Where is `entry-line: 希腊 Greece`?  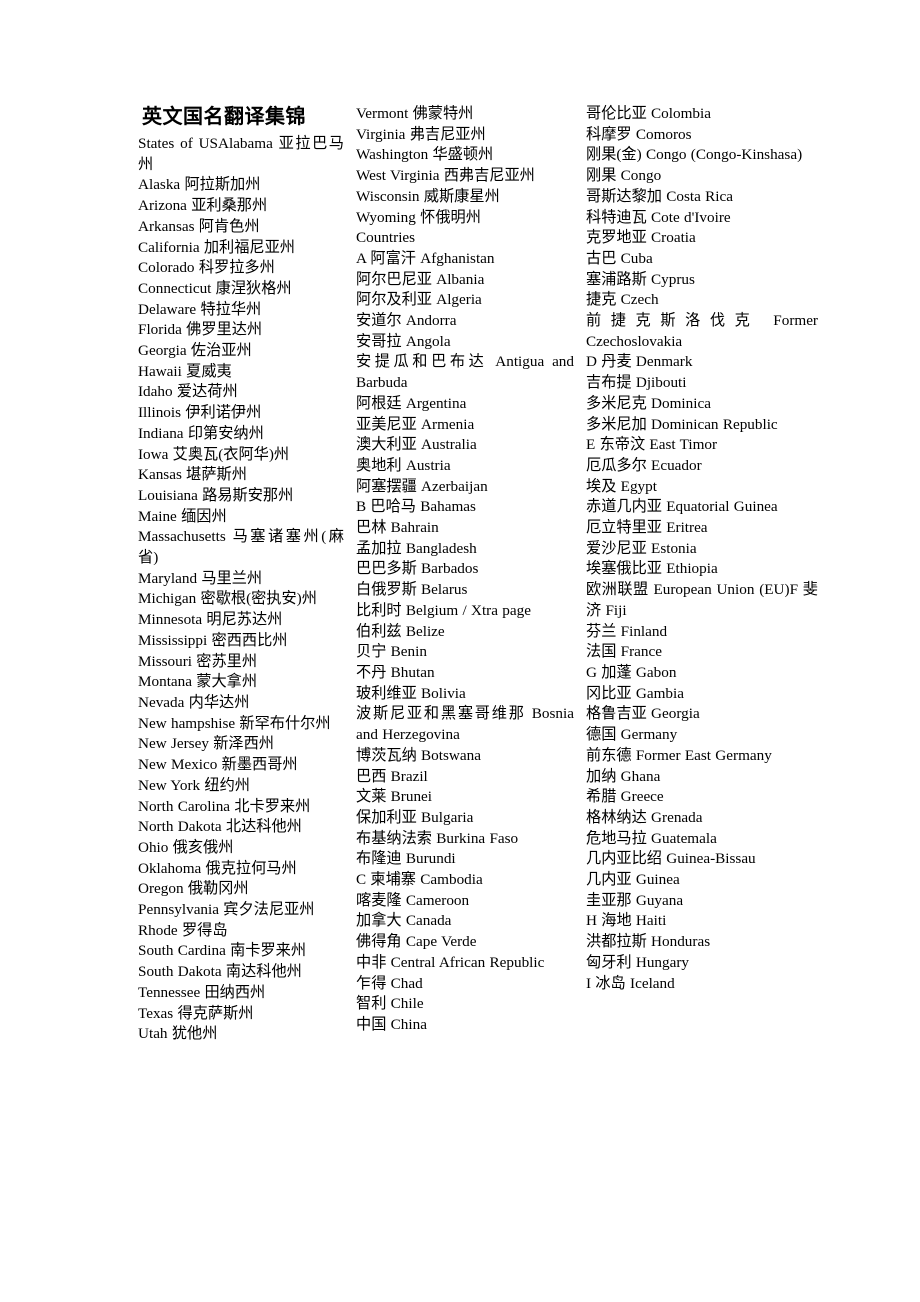 entry-line: 希腊 Greece is located at coordinates (625, 797).